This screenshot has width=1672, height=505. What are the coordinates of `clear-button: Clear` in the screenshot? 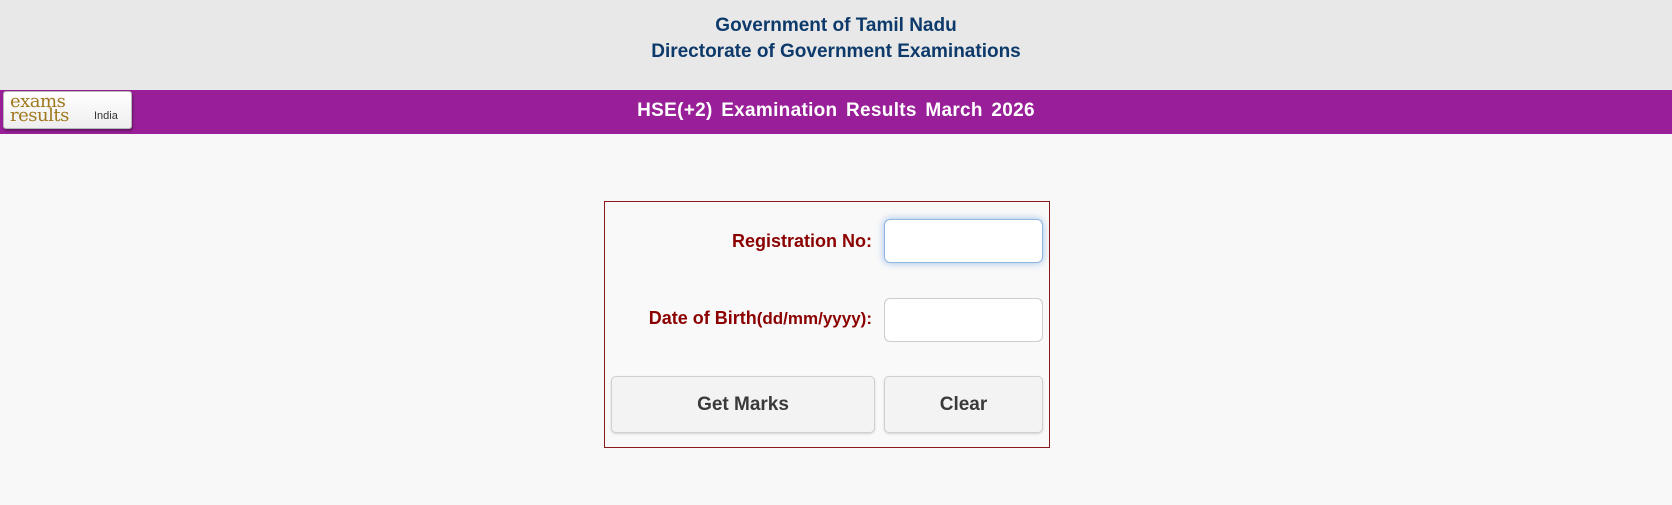 It's located at (963, 404).